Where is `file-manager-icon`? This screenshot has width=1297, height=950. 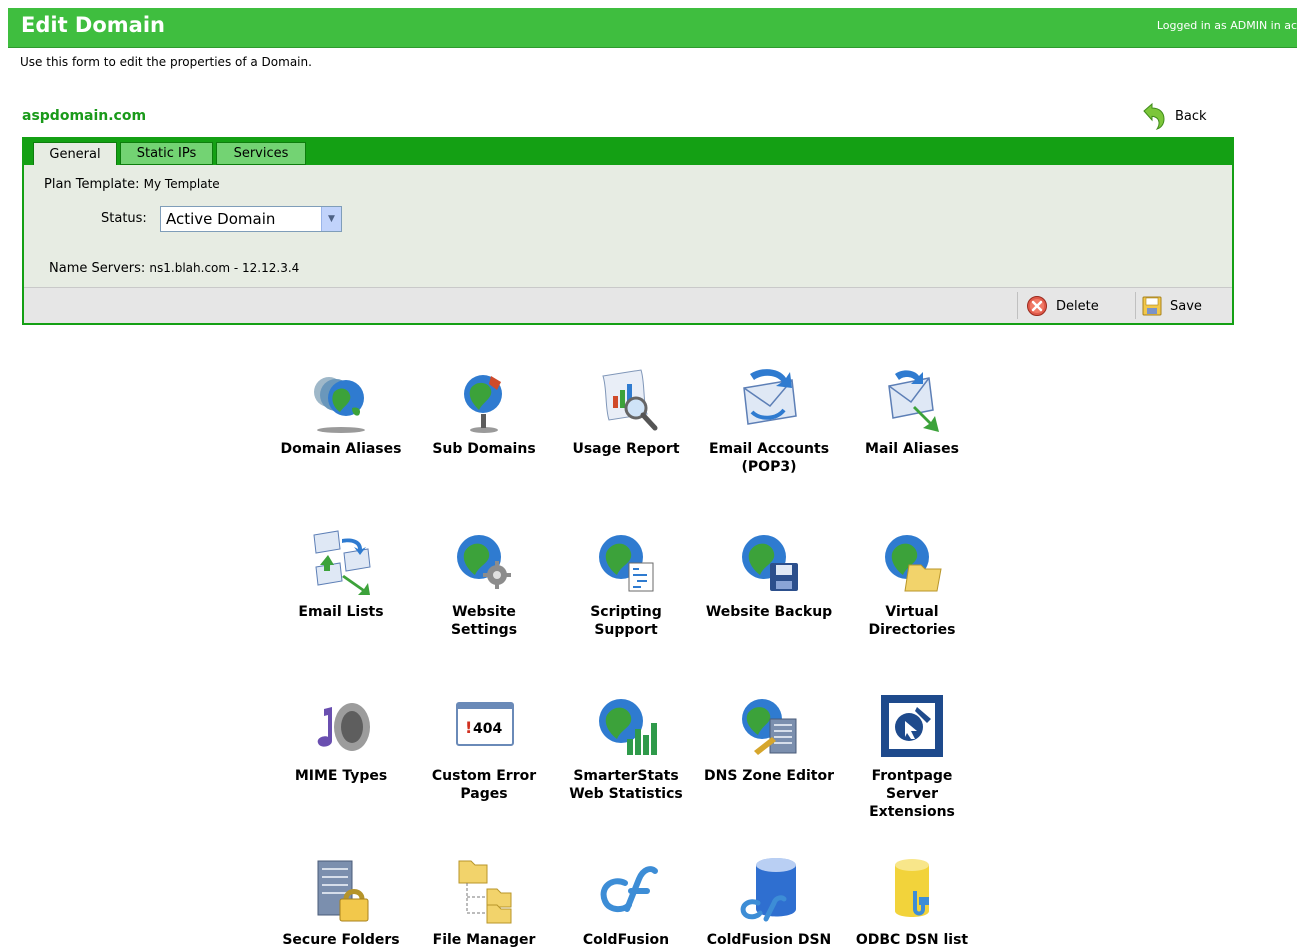 file-manager-icon is located at coordinates (485, 892).